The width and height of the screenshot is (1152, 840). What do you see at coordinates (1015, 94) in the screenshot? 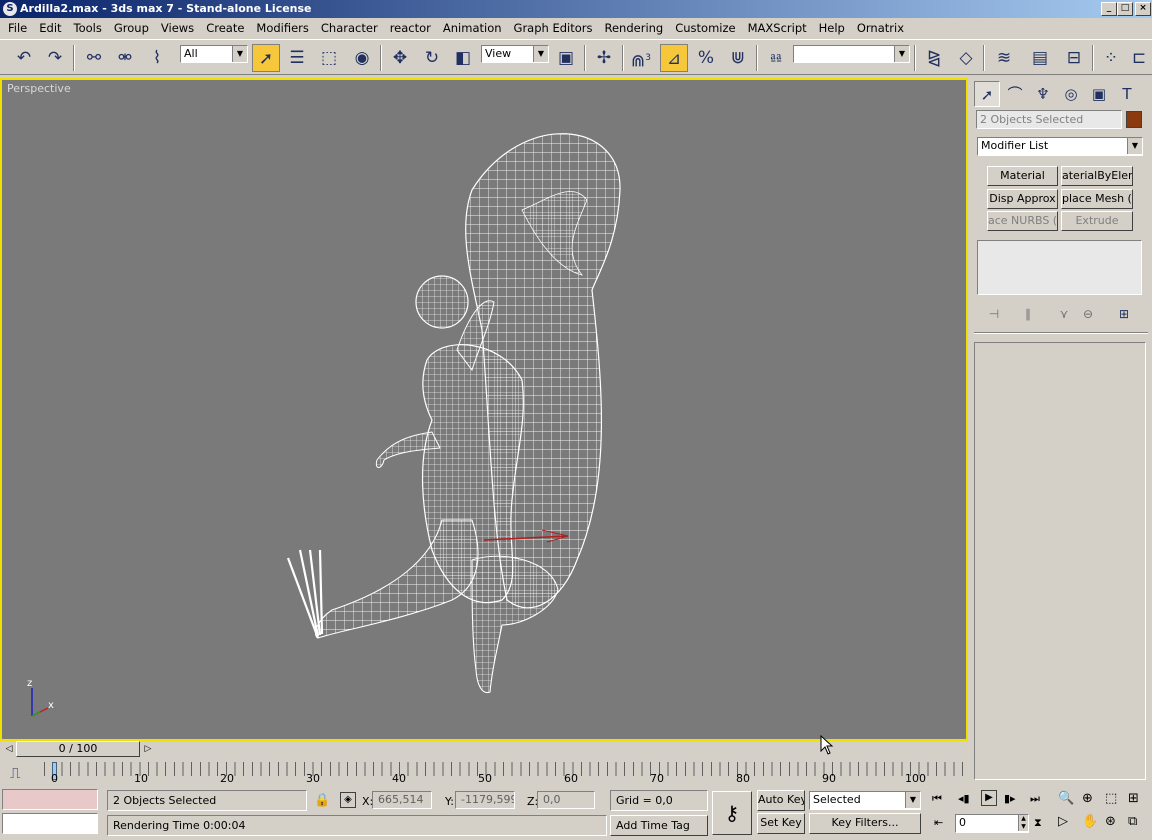
I see `modify-tab-icon: ⌒` at bounding box center [1015, 94].